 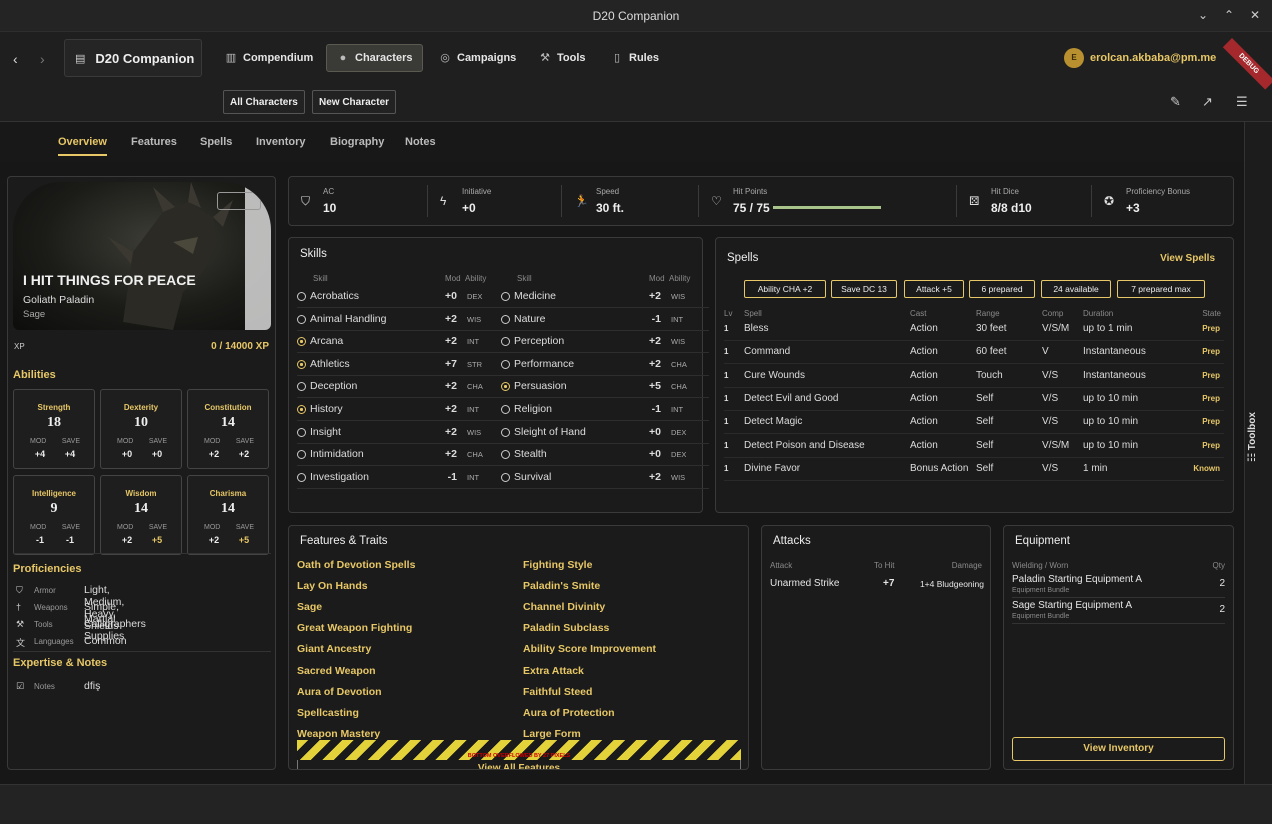 What do you see at coordinates (605, 388) in the screenshot?
I see `skill-row-persuasion: Persuasion +5 CHA` at bounding box center [605, 388].